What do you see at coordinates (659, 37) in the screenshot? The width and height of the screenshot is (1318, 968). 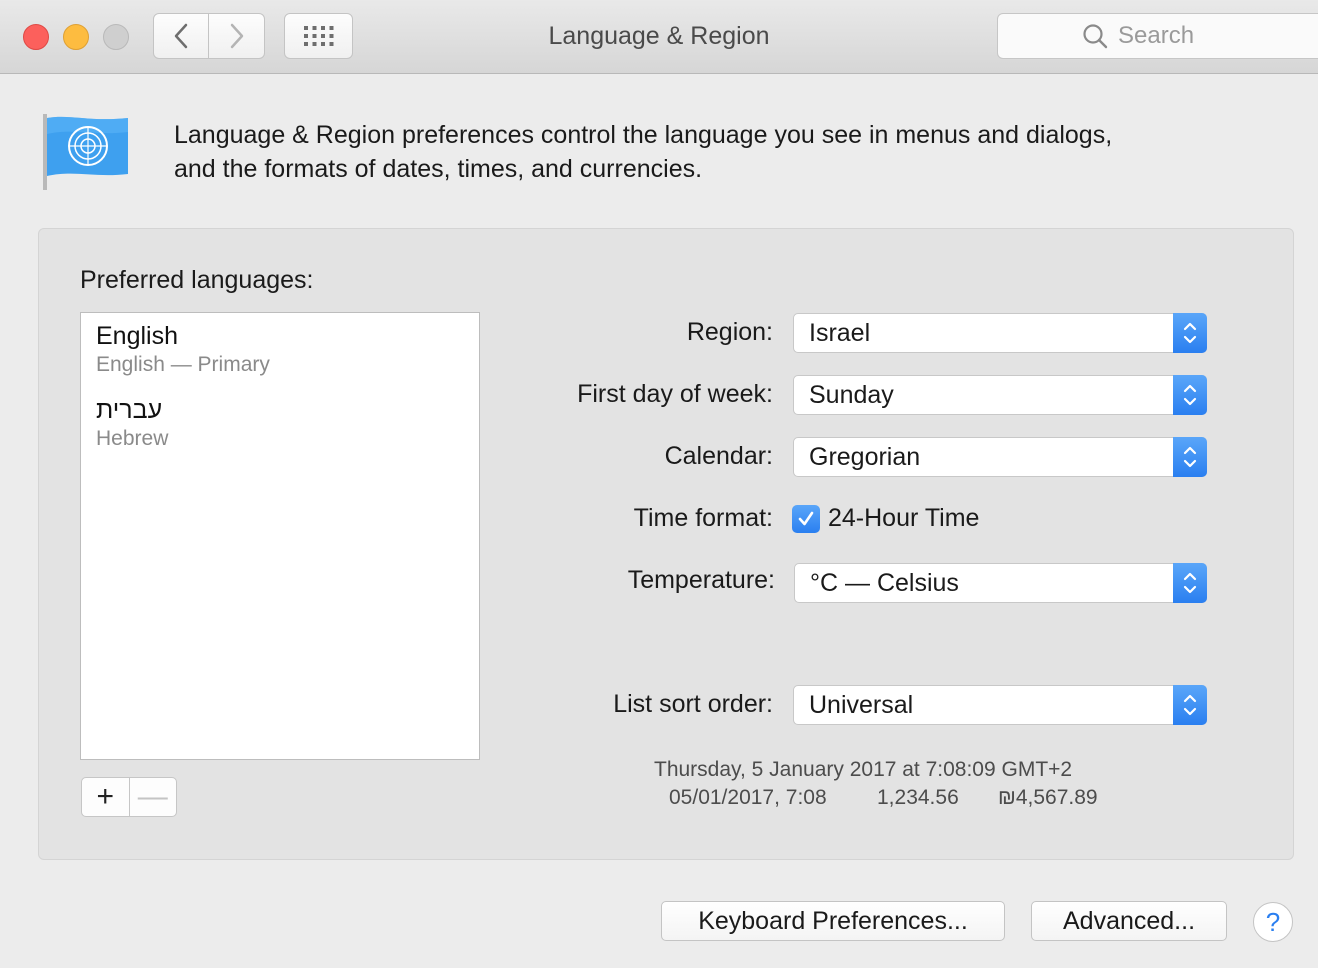 I see `title-bar: Language & Region Search` at bounding box center [659, 37].